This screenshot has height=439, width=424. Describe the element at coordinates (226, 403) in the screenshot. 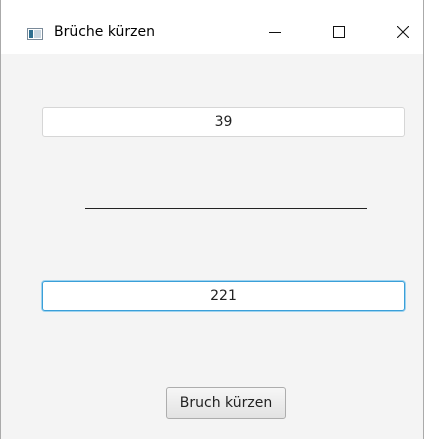

I see `reduce-fraction-button: Bruch kürzen` at that location.